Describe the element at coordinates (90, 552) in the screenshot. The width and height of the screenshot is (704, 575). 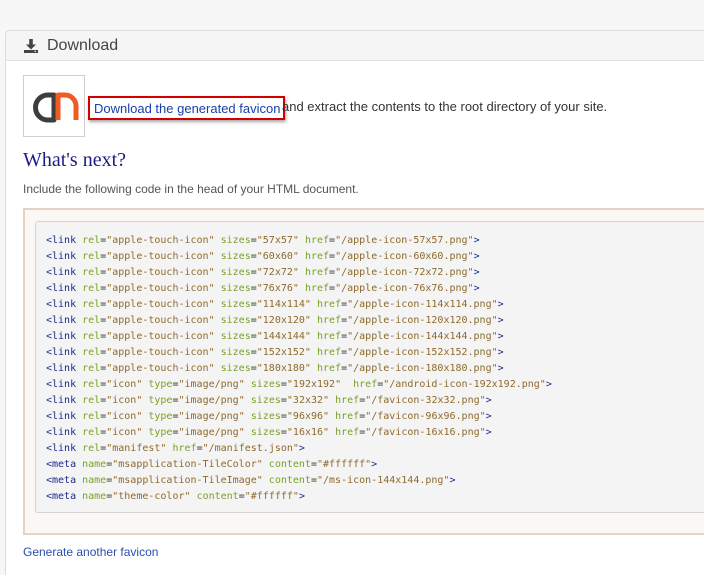
I see `generate-another-favicon-link: Generate another favicon` at that location.